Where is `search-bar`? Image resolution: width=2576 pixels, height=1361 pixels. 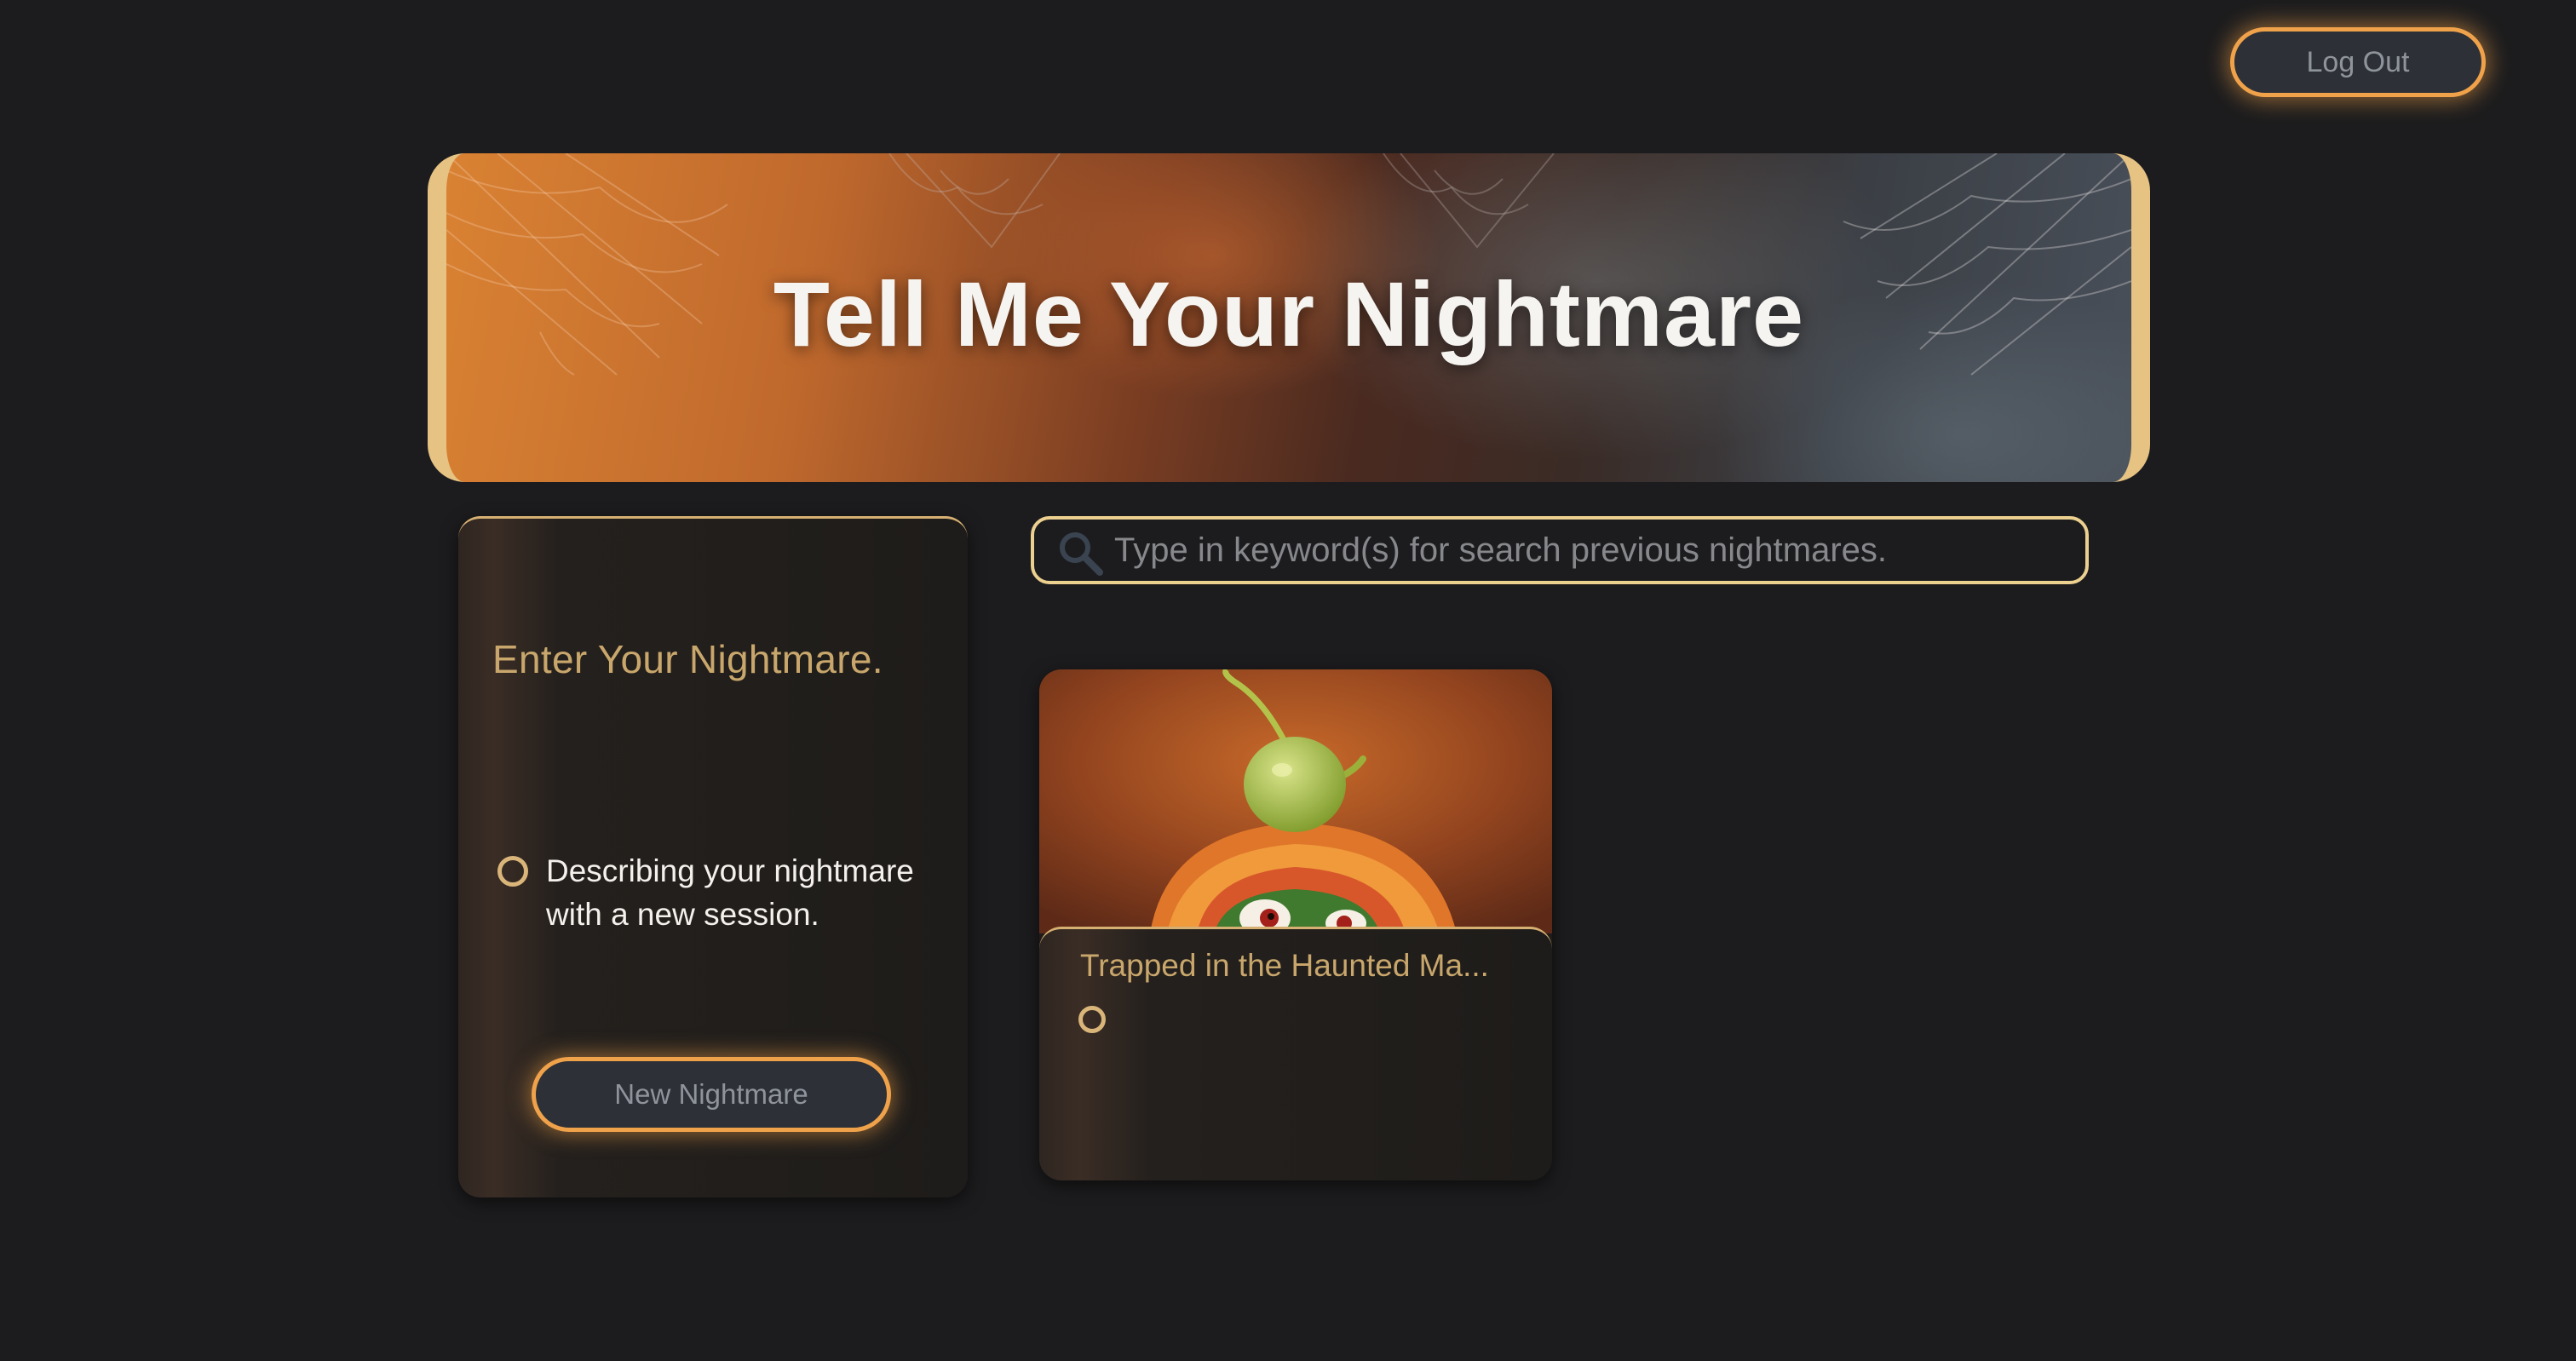 search-bar is located at coordinates (1560, 550).